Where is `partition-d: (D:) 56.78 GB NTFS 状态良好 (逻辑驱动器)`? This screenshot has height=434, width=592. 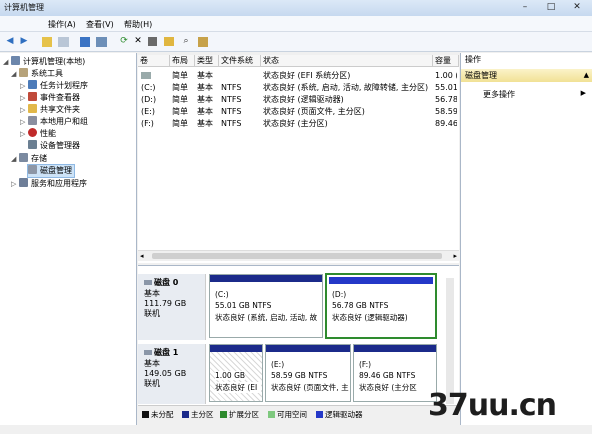 partition-d: (D:) 56.78 GB NTFS 状态良好 (逻辑驱动器) is located at coordinates (381, 306).